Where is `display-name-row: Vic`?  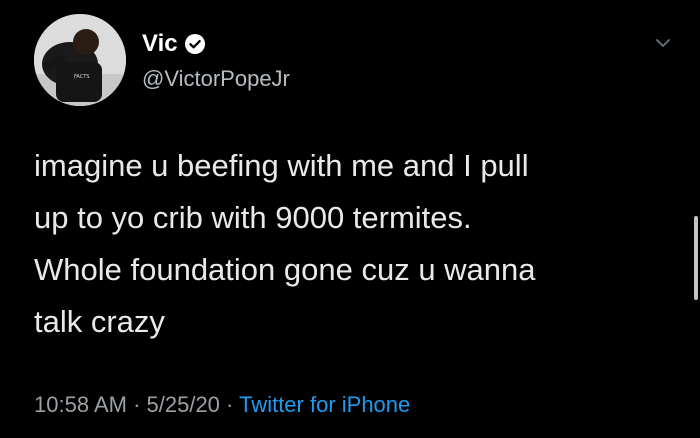 display-name-row: Vic is located at coordinates (216, 44).